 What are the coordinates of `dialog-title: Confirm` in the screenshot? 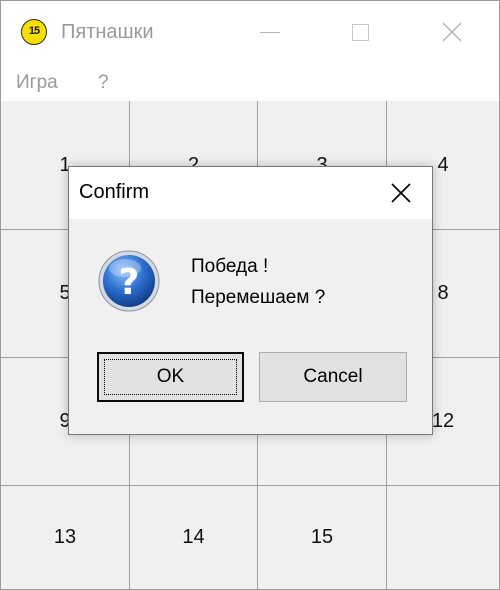 It's located at (114, 192).